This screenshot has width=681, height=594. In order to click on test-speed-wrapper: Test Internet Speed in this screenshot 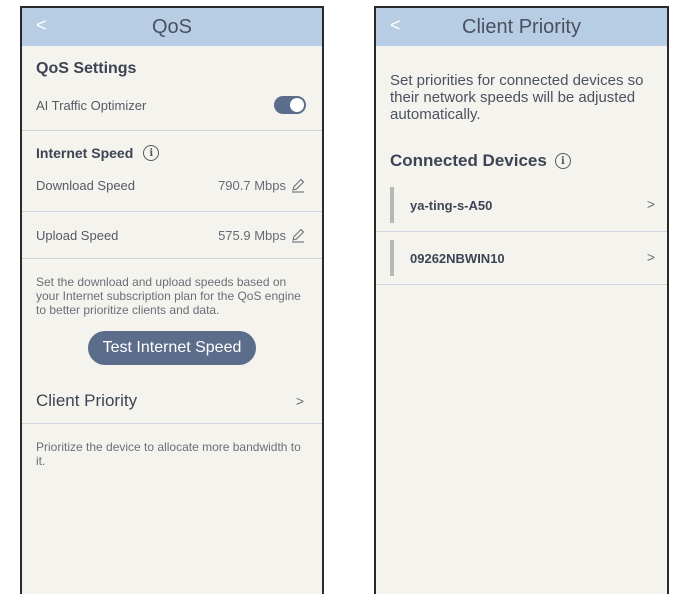, I will do `click(172, 348)`.